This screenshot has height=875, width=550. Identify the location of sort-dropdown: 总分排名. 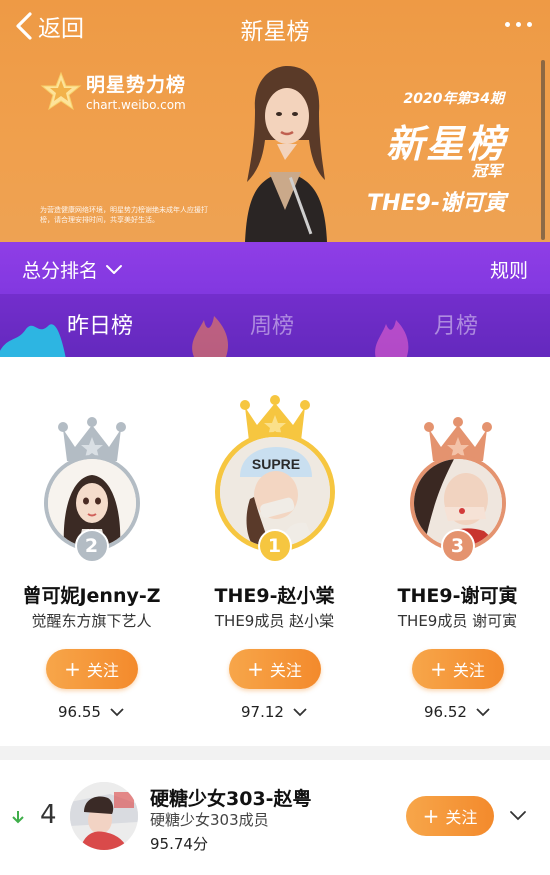
(73, 269).